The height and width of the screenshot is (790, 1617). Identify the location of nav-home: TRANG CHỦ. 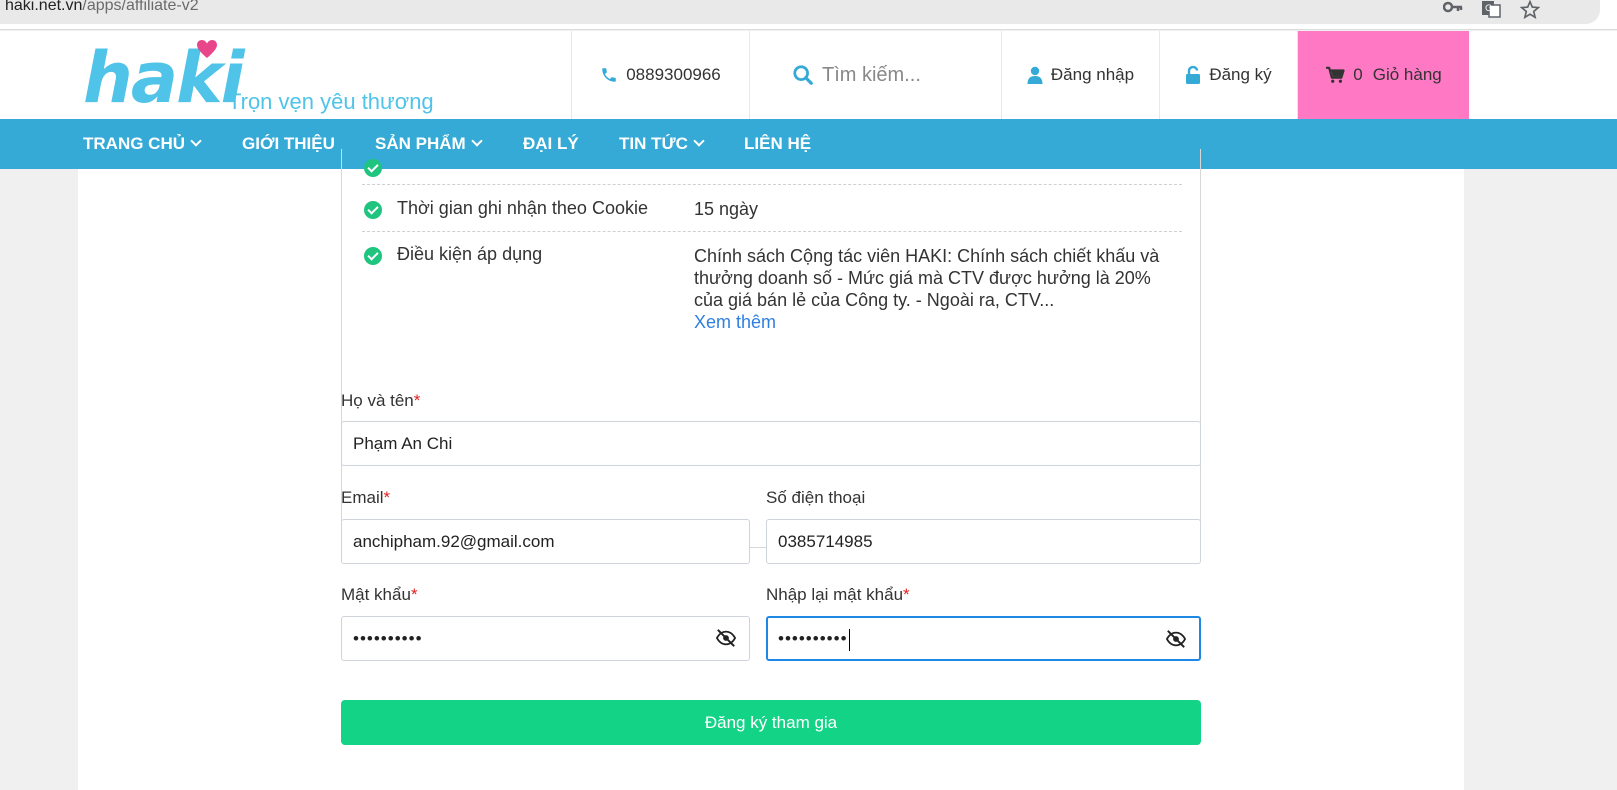
(142, 144).